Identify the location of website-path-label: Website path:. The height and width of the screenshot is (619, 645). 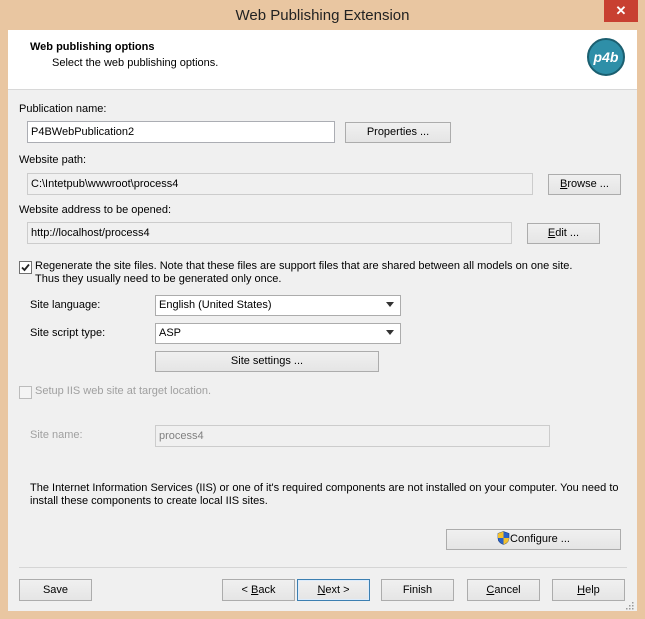
(53, 160).